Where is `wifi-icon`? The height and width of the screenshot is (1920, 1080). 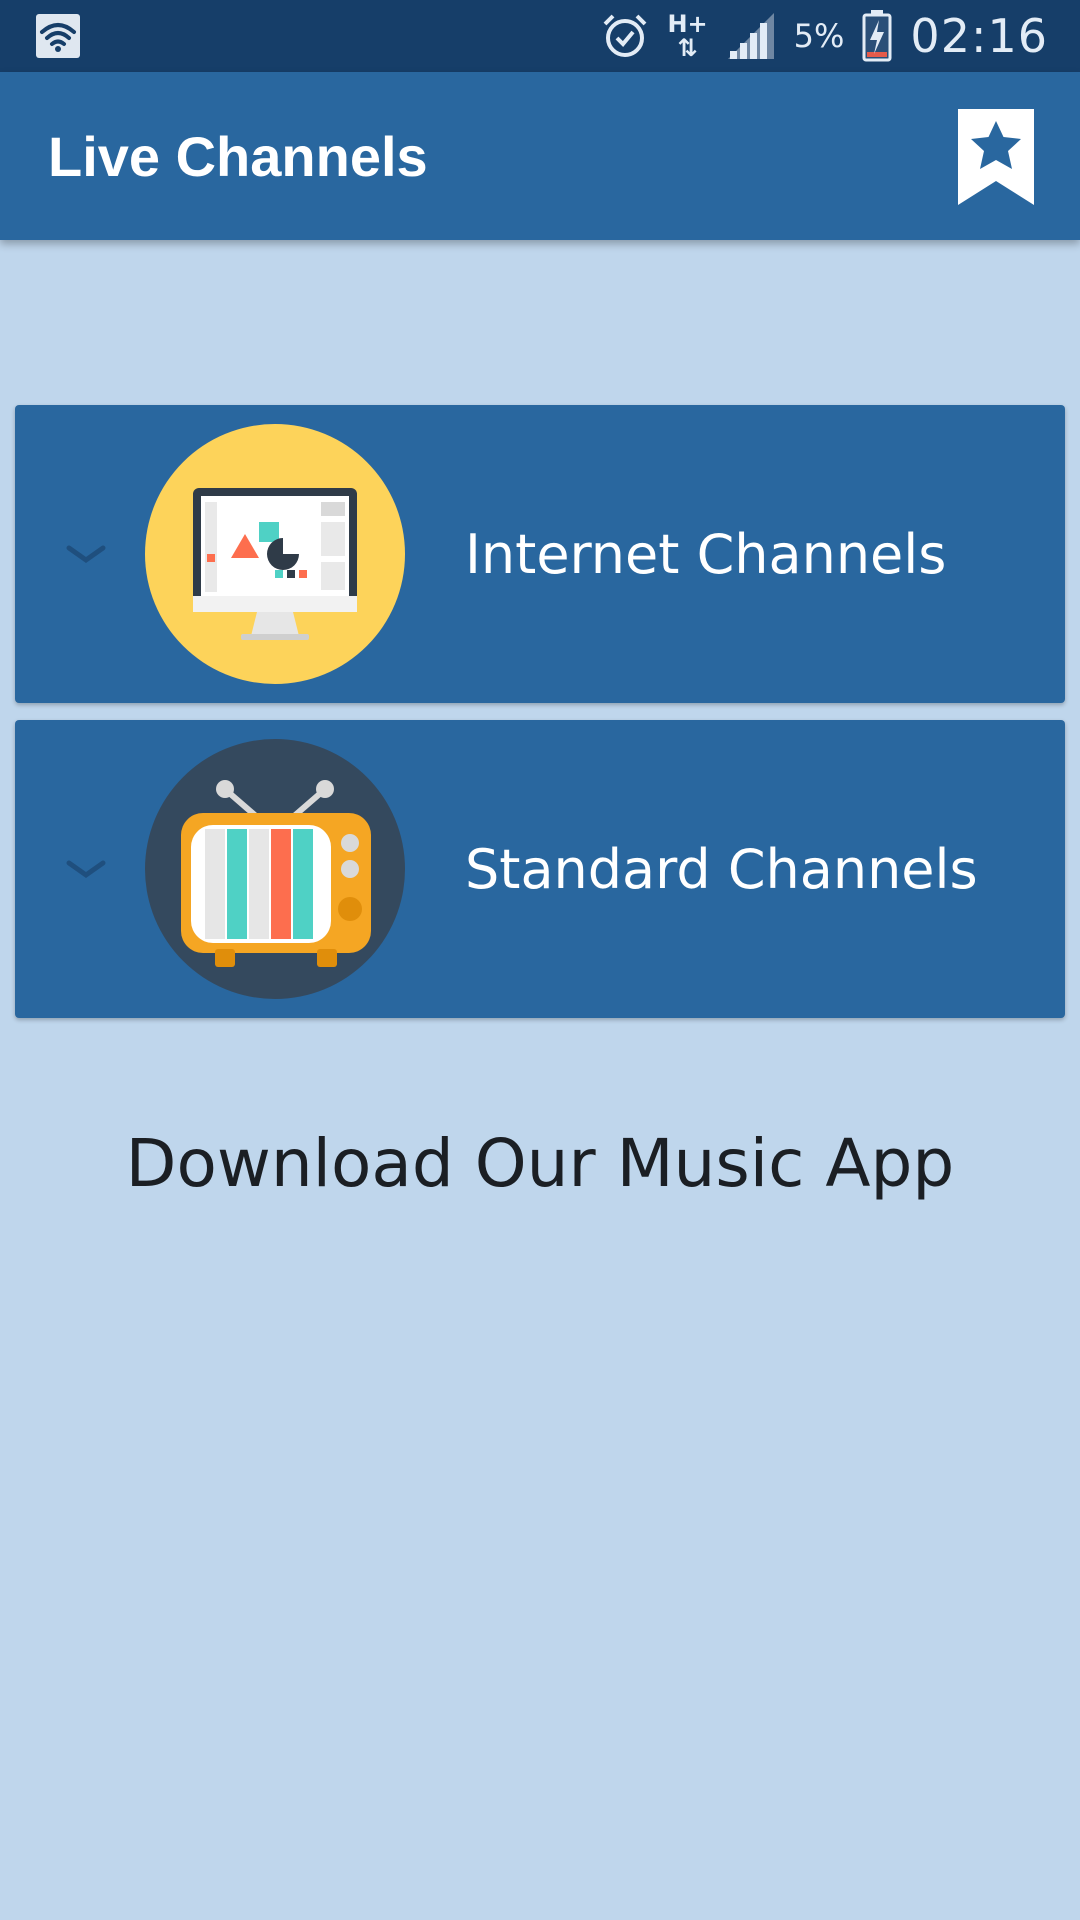
wifi-icon is located at coordinates (58, 36).